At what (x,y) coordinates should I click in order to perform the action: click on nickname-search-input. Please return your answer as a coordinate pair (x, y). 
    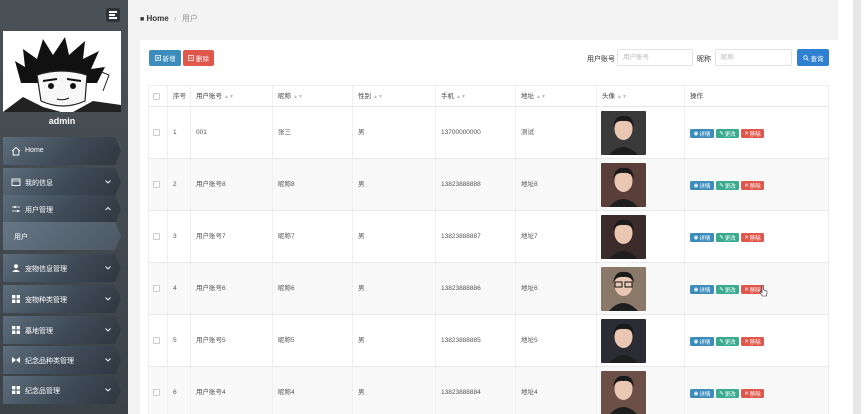
    Looking at the image, I should click on (753, 57).